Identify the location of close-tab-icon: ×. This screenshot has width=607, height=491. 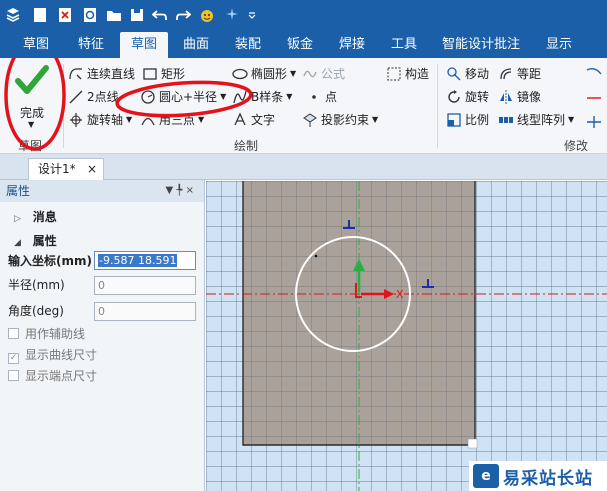
(92, 169).